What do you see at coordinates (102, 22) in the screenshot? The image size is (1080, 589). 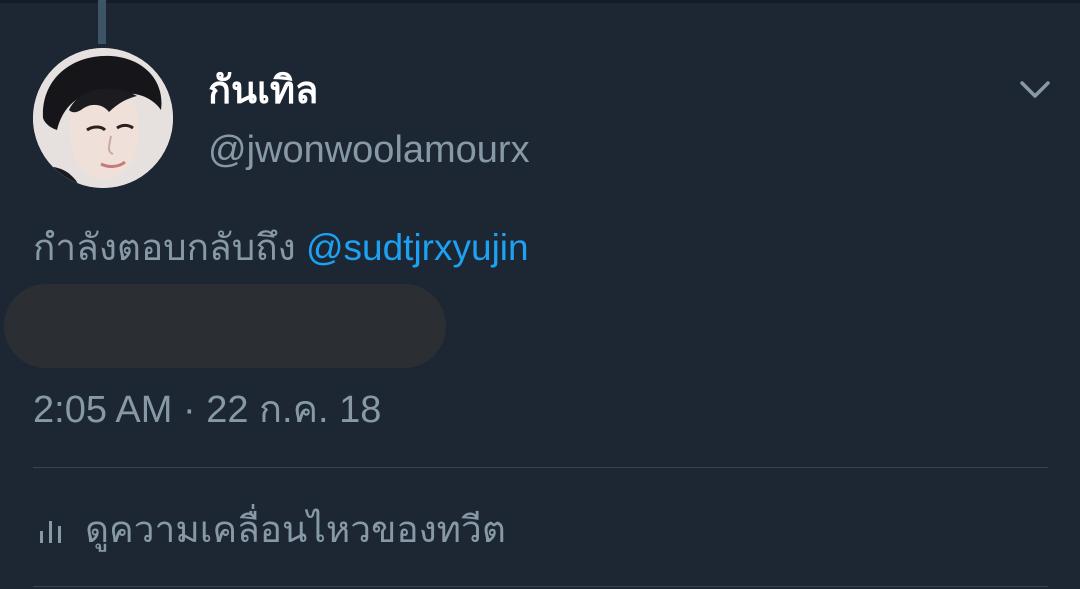 I see `thread-connector-line` at bounding box center [102, 22].